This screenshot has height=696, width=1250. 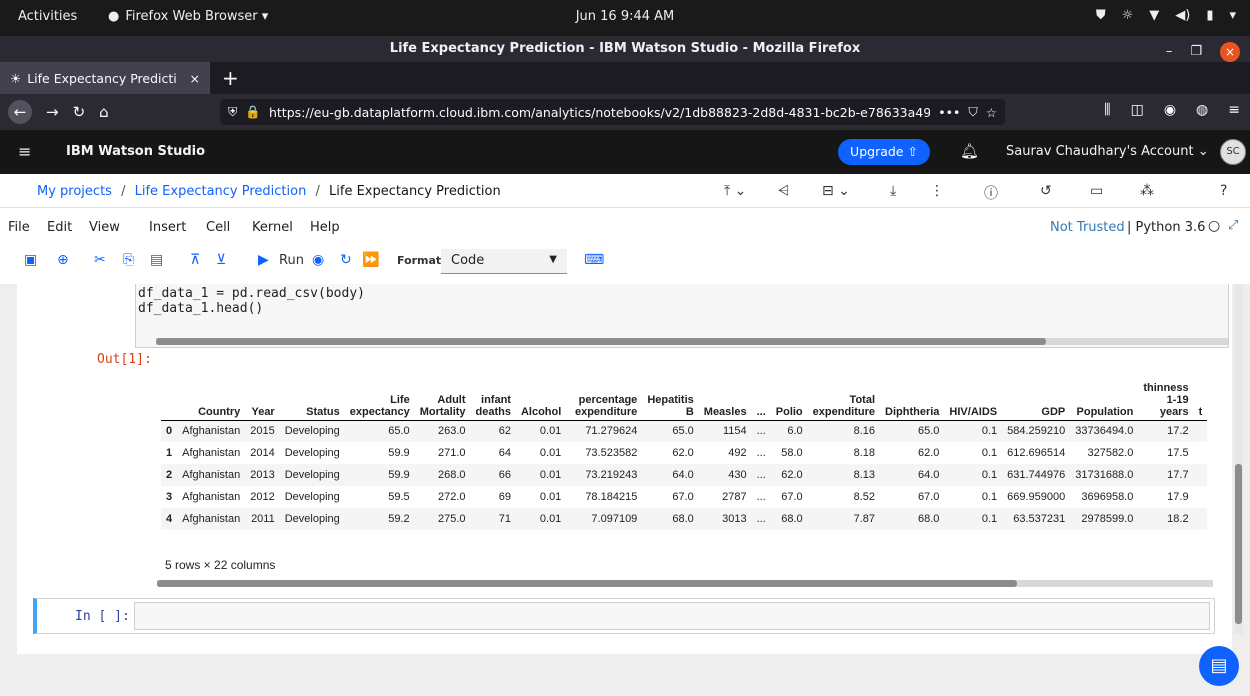 What do you see at coordinates (625, 78) in the screenshot?
I see `tab-strip: ☀ Life Expectancy Predicti × +` at bounding box center [625, 78].